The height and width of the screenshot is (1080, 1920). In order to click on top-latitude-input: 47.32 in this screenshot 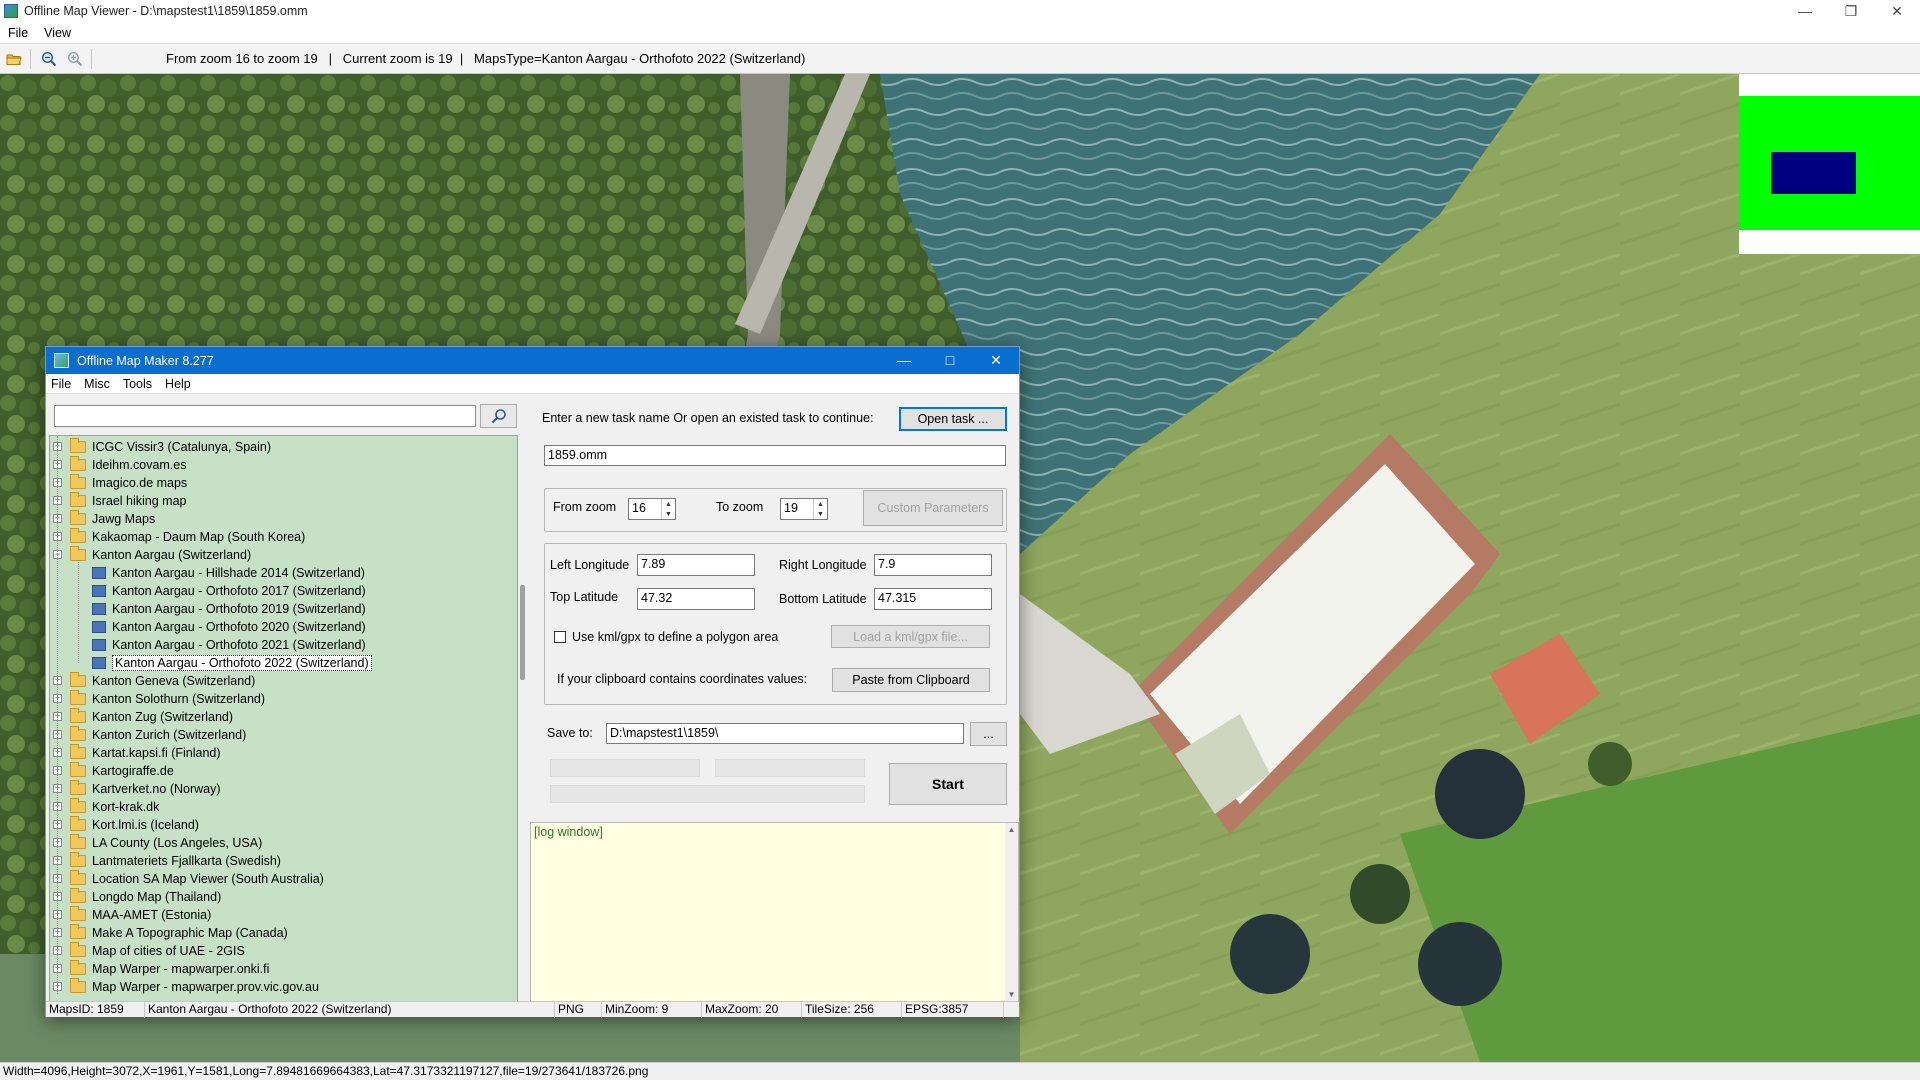, I will do `click(696, 599)`.